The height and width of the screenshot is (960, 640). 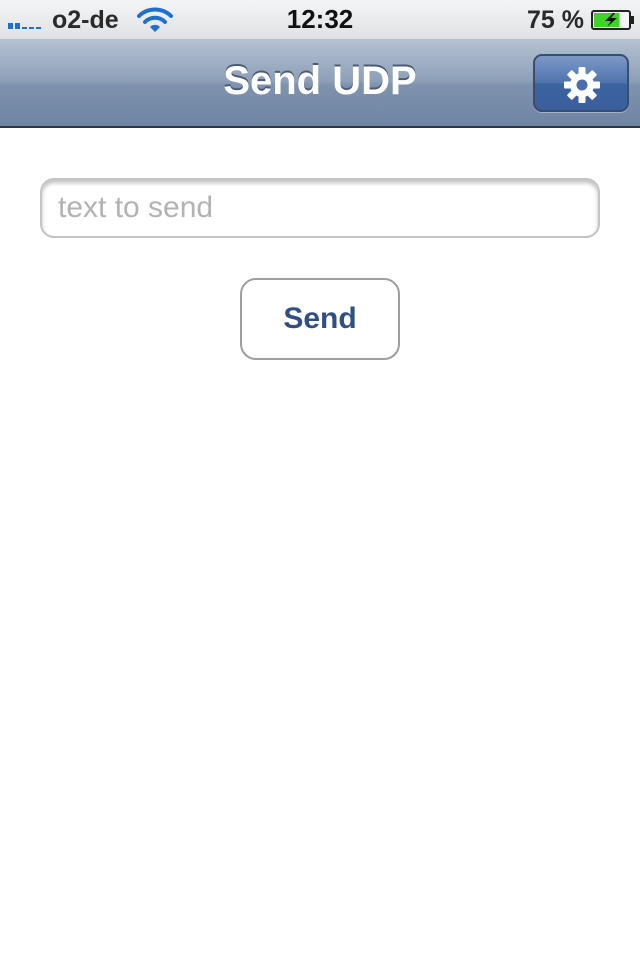 I want to click on settings-button, so click(x=581, y=83).